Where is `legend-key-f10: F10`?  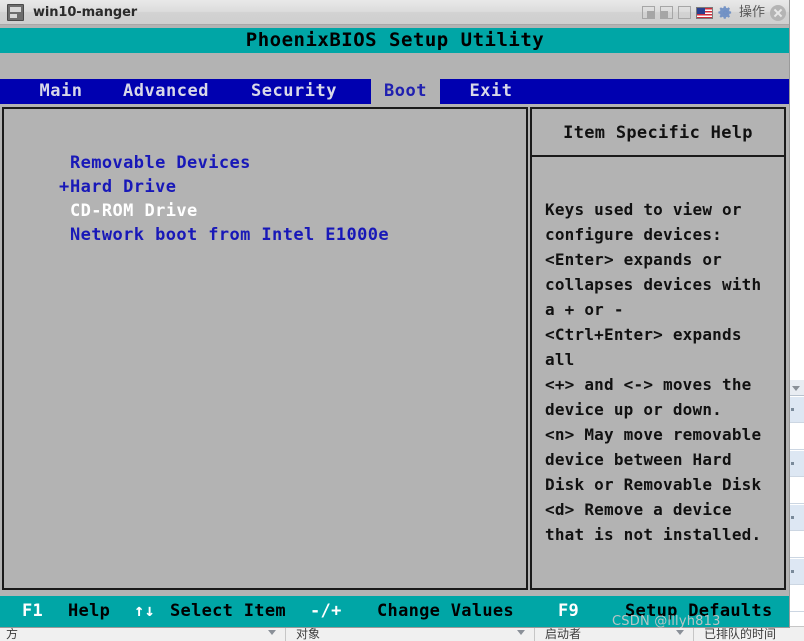
legend-key-f10: F10 is located at coordinates (568, 625).